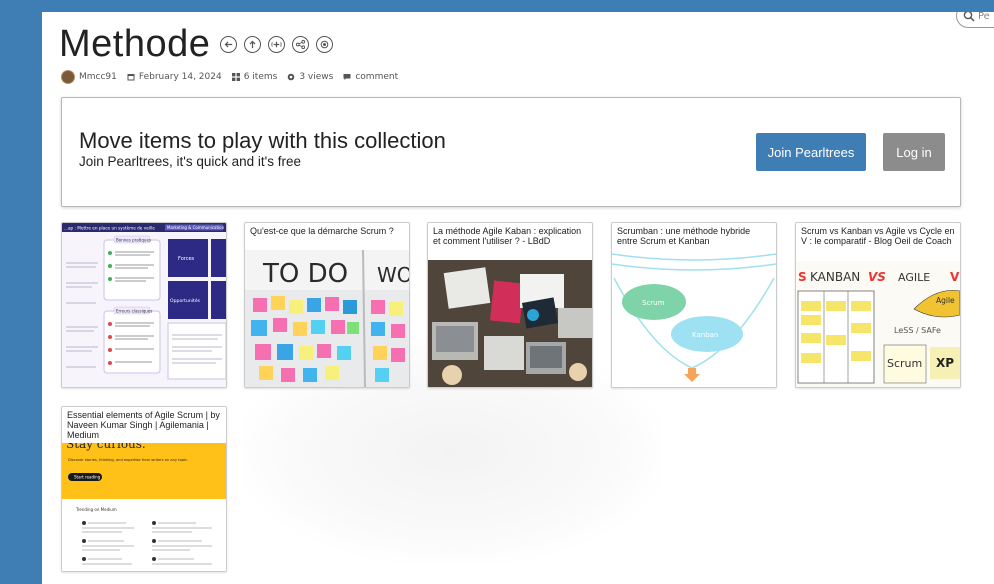 The height and width of the screenshot is (584, 994). Describe the element at coordinates (347, 77) in the screenshot. I see `comment-icon` at that location.